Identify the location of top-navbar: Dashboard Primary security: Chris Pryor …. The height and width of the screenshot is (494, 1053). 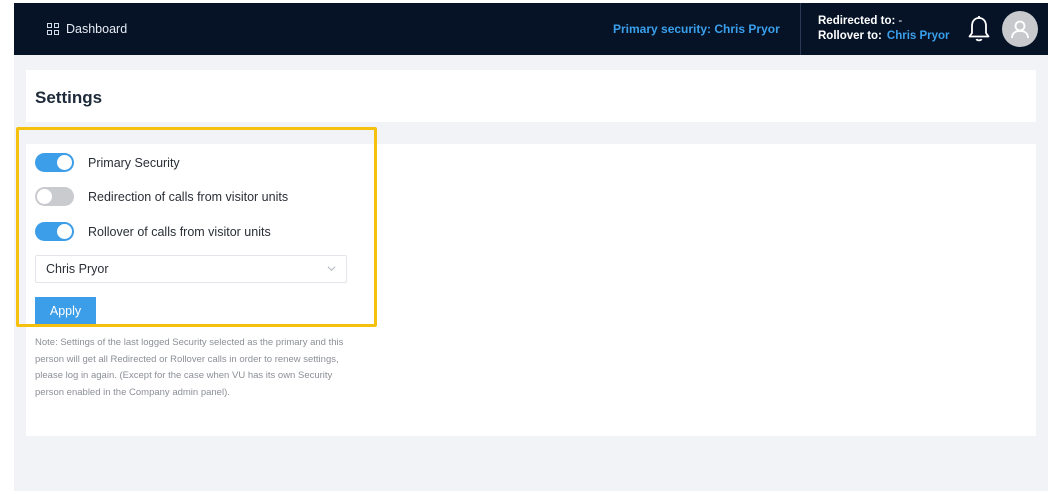
(531, 29).